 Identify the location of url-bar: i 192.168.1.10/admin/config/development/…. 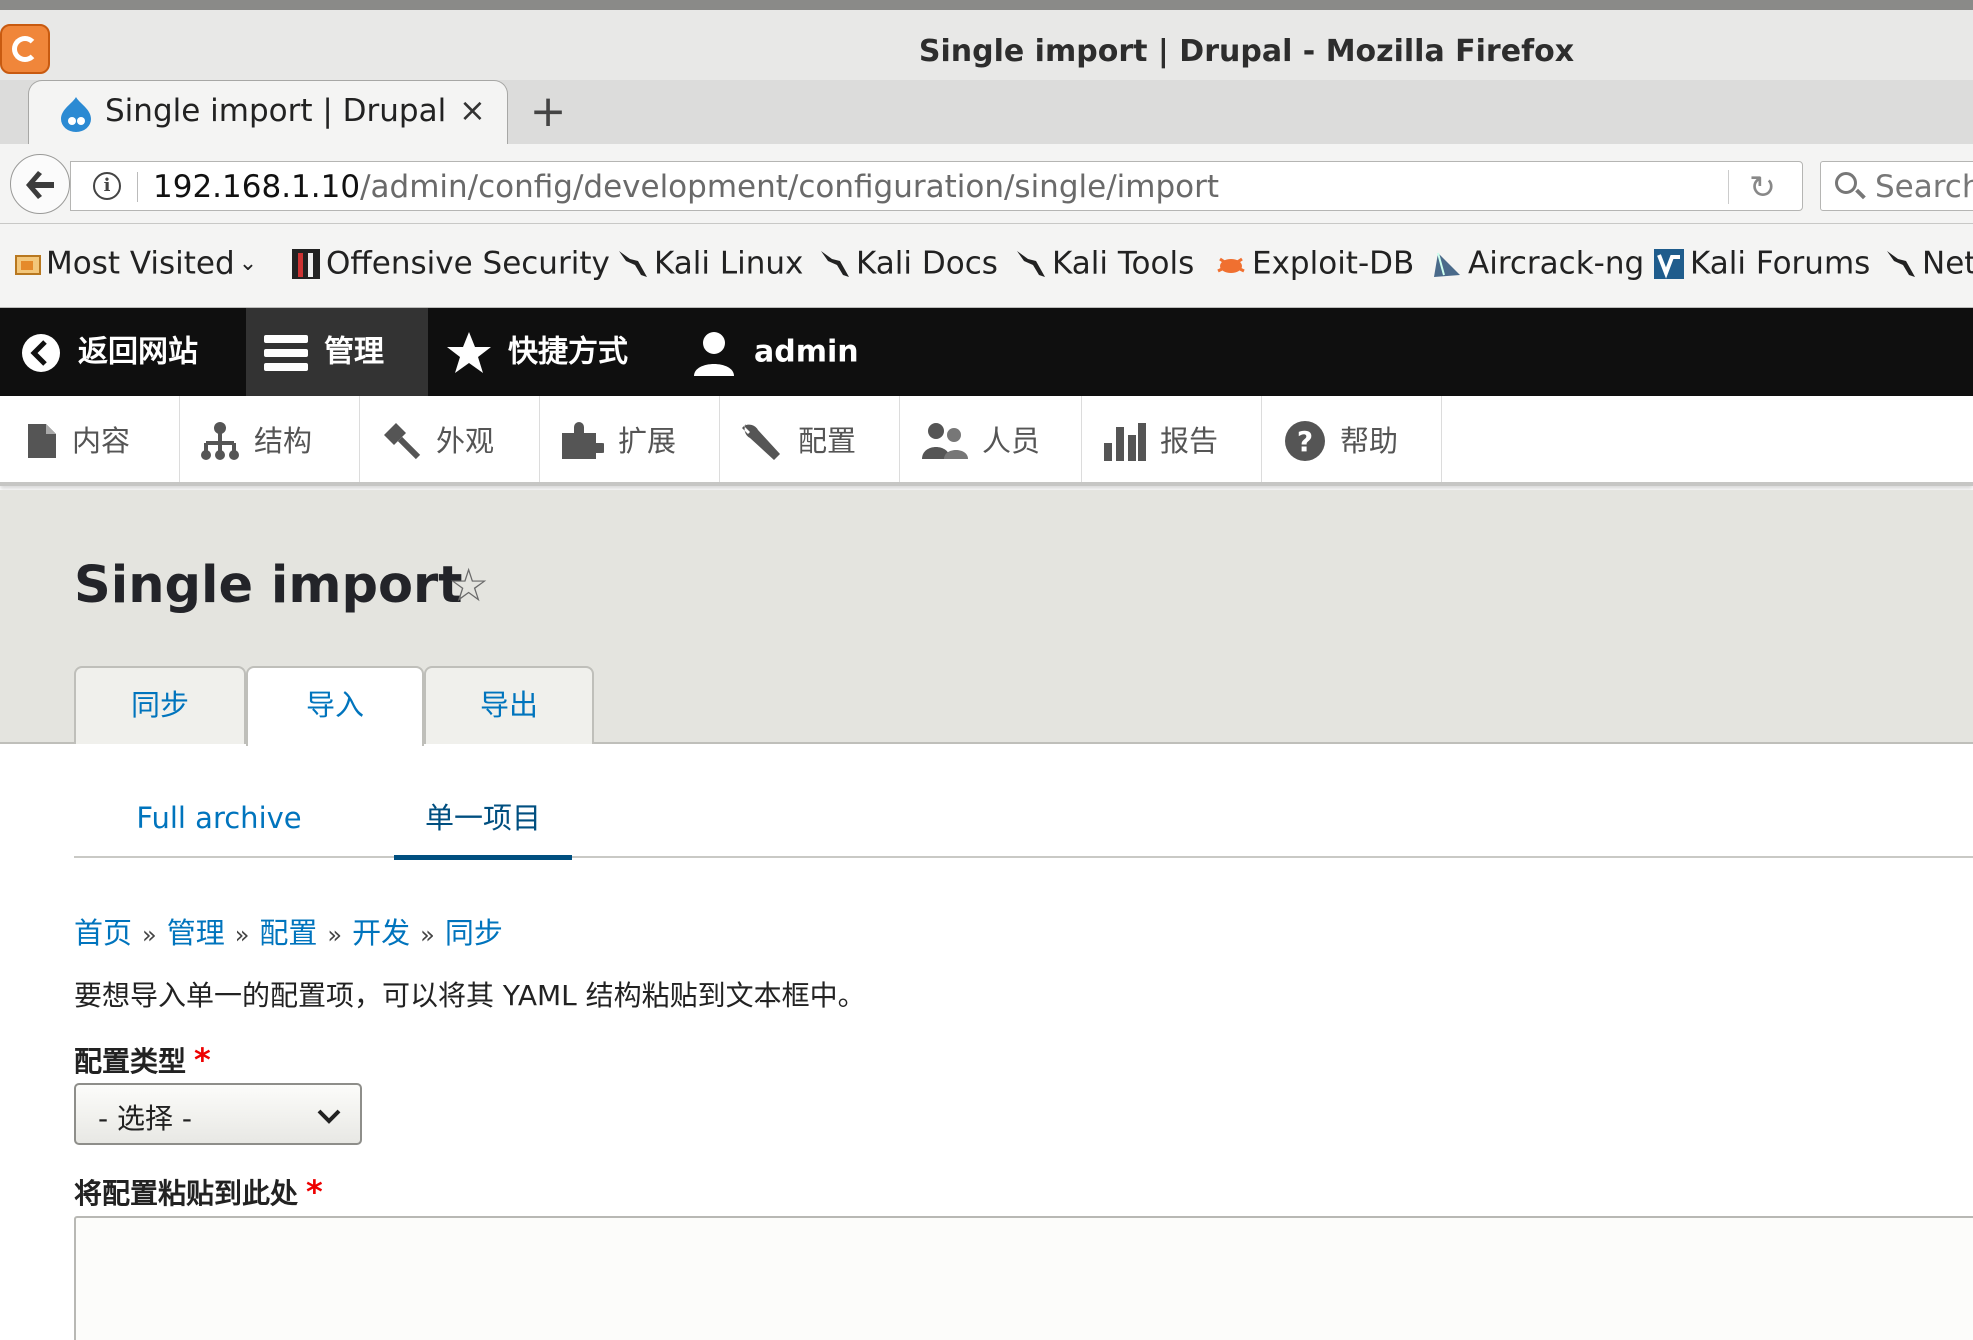
(936, 186).